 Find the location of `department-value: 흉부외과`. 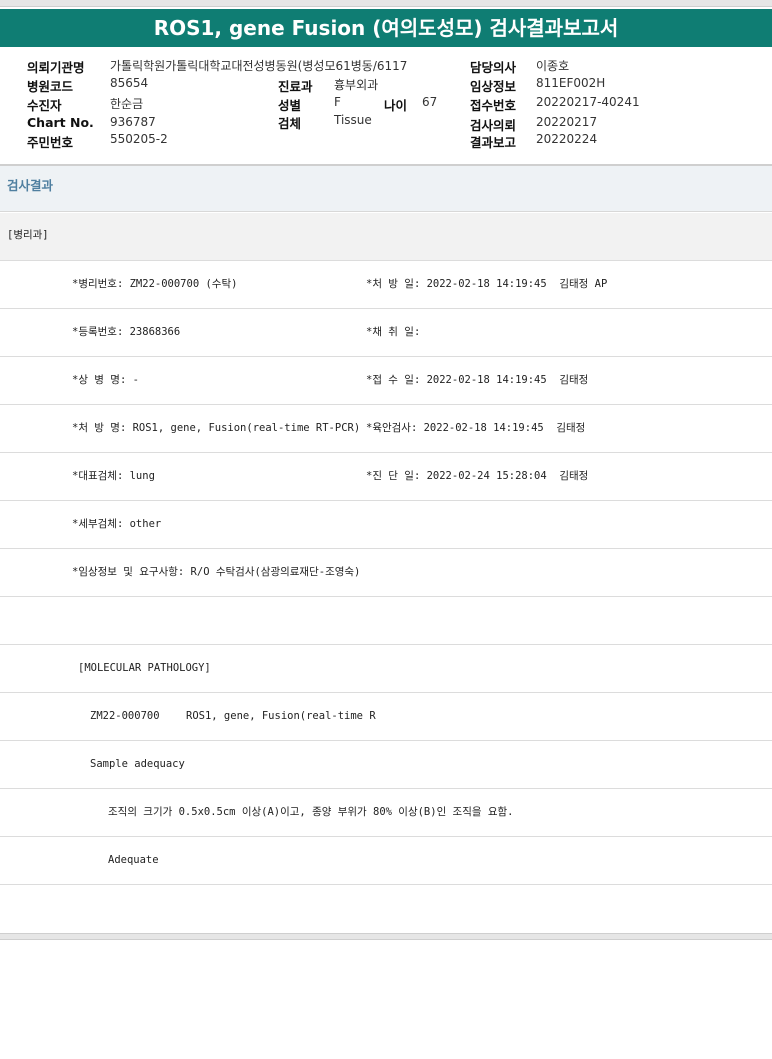

department-value: 흉부외과 is located at coordinates (356, 85).